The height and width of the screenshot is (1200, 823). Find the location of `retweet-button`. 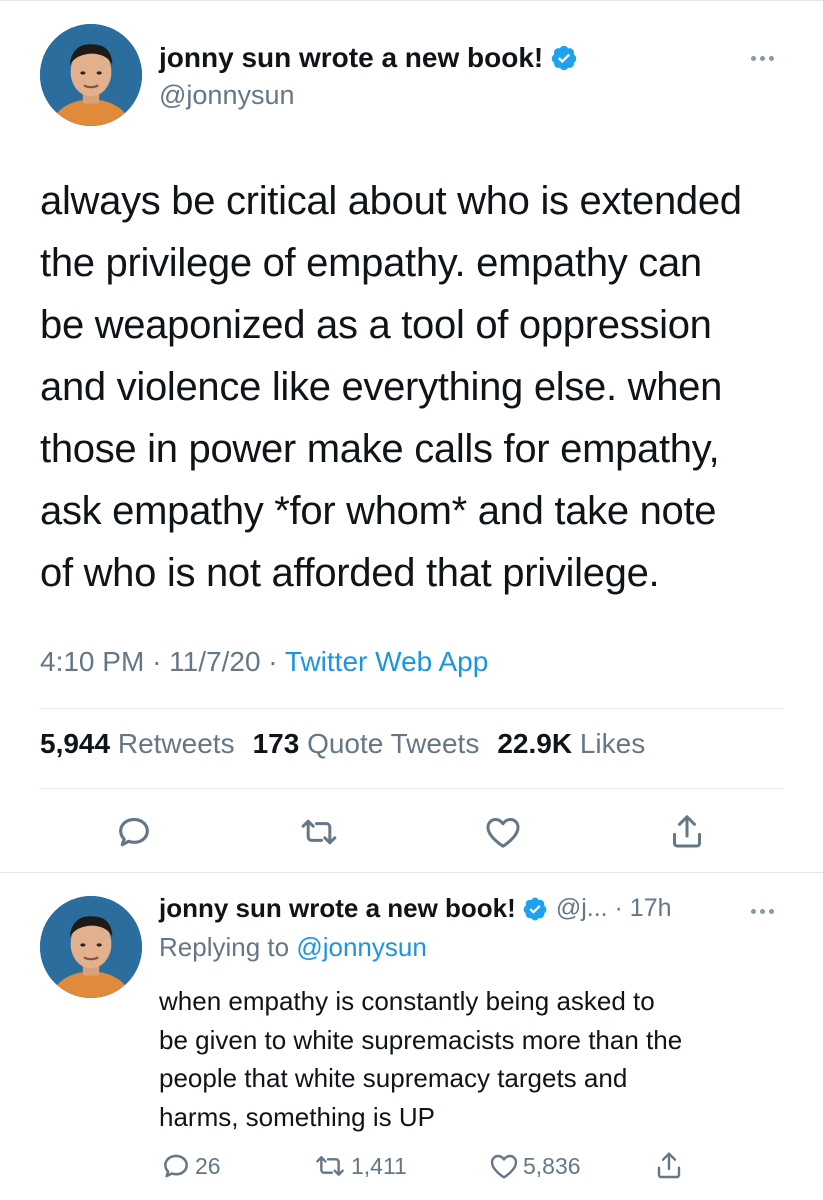

retweet-button is located at coordinates (319, 832).